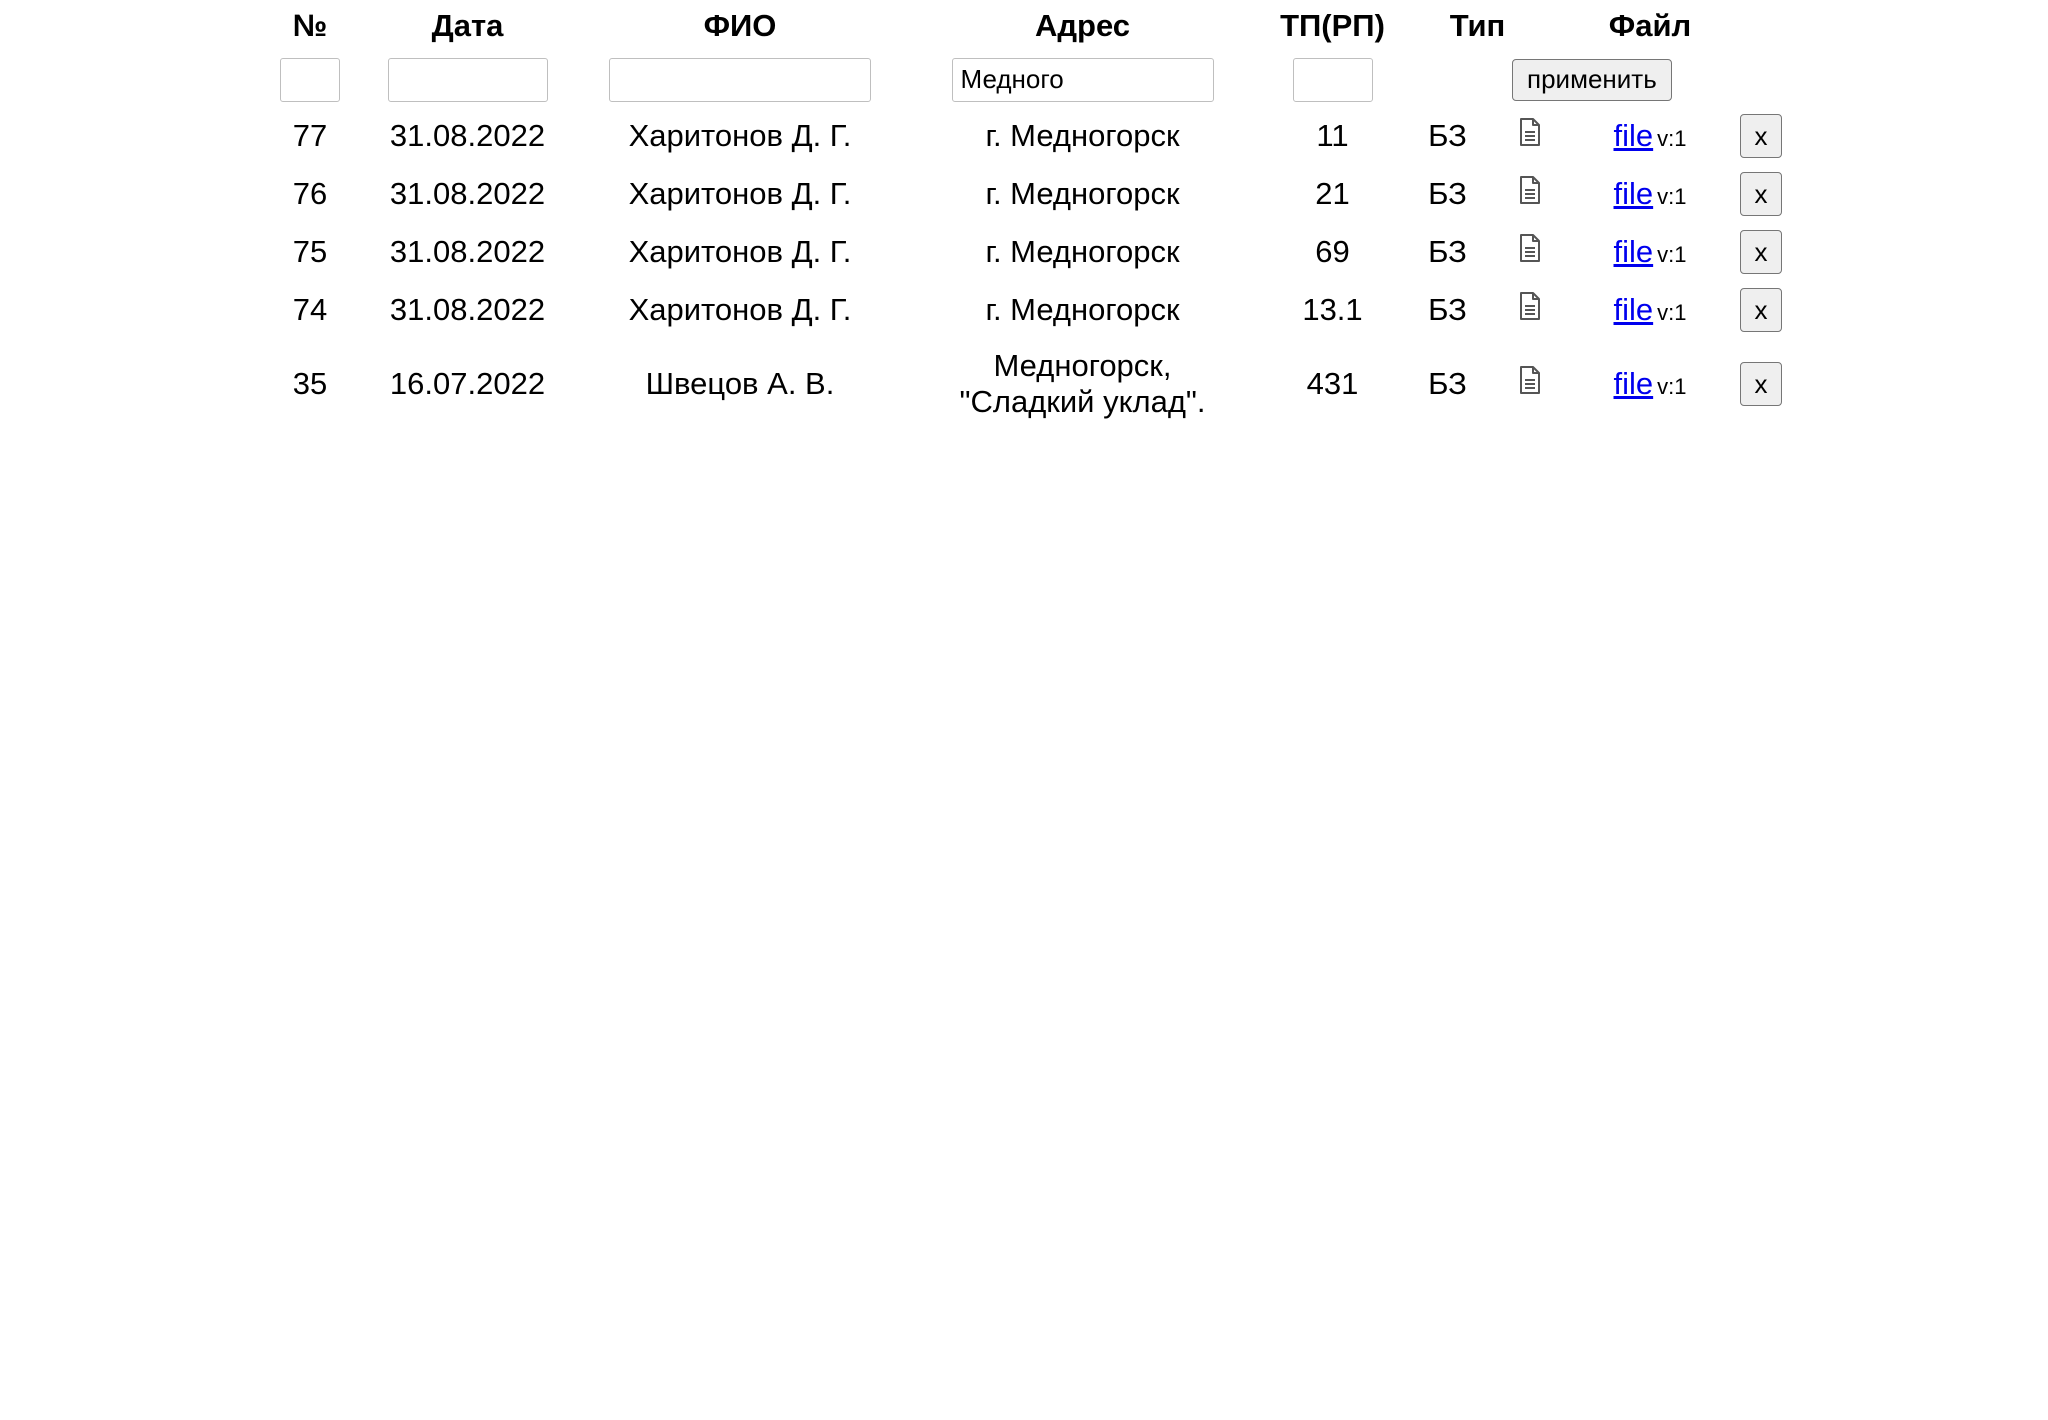 This screenshot has height=1420, width=2048. I want to click on filter-row: применить, so click(1055, 79).